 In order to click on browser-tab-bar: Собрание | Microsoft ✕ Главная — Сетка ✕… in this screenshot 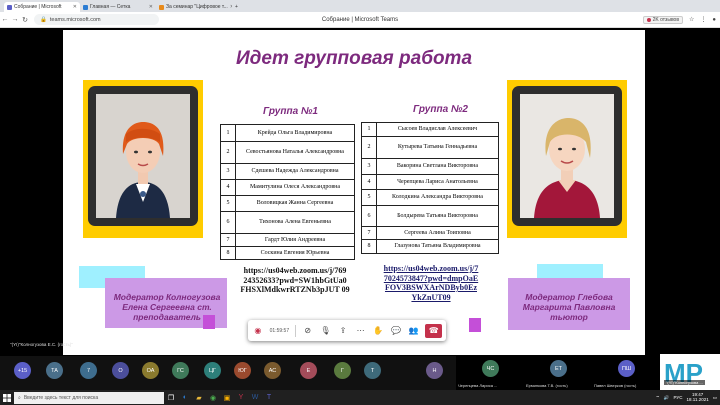, I will do `click(360, 6)`.